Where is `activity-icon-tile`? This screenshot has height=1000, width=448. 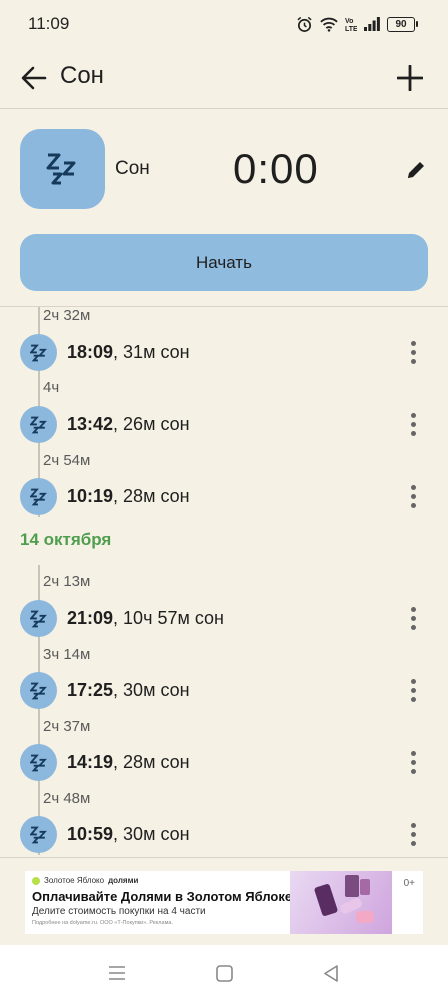
activity-icon-tile is located at coordinates (62, 169).